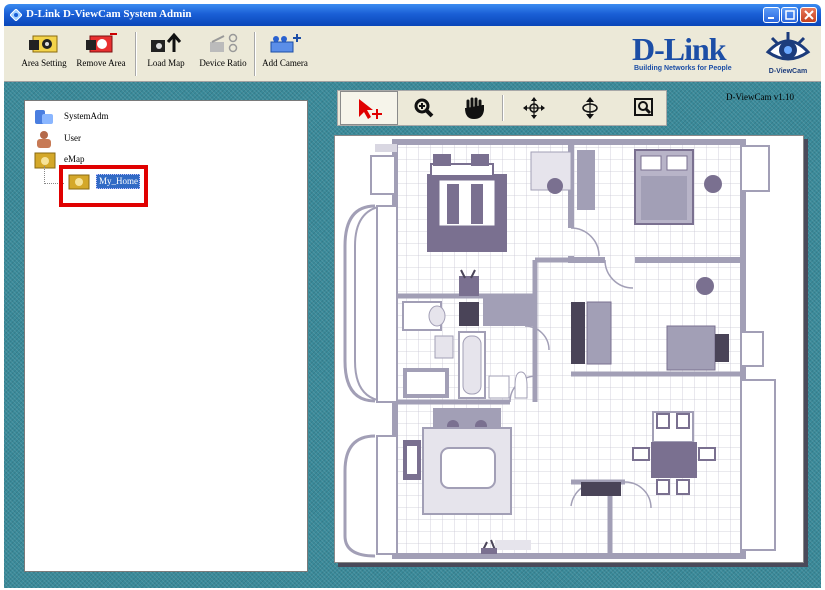  What do you see at coordinates (285, 43) in the screenshot?
I see `add-camera-icon` at bounding box center [285, 43].